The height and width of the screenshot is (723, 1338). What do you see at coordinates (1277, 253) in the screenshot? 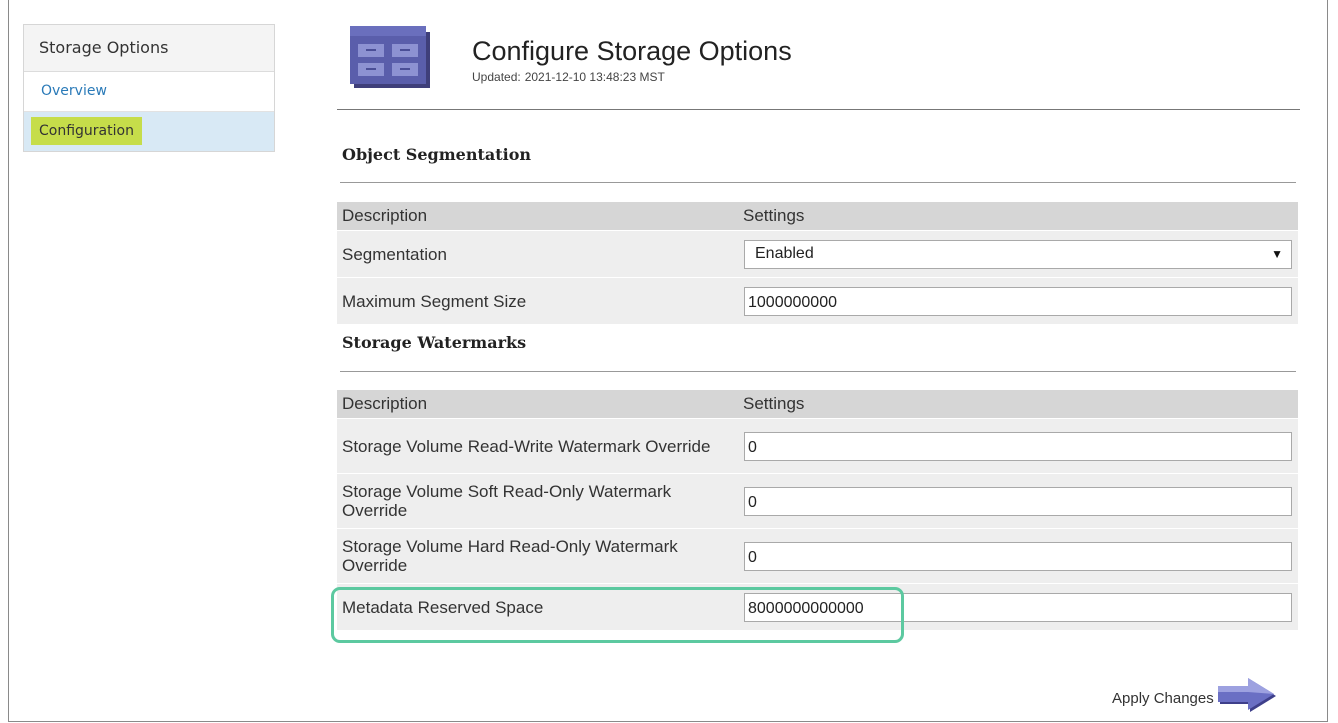
I see `dropdown-arrow-icon: ▼` at bounding box center [1277, 253].